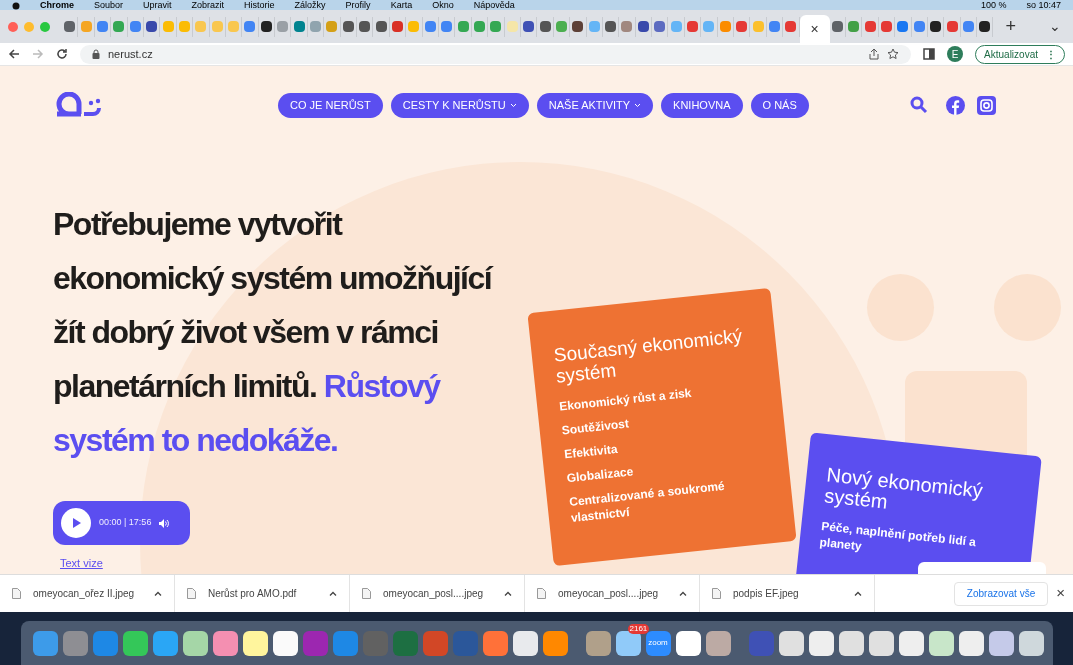 This screenshot has width=1073, height=665. What do you see at coordinates (1060, 593) in the screenshot?
I see `close-button: ×` at bounding box center [1060, 593].